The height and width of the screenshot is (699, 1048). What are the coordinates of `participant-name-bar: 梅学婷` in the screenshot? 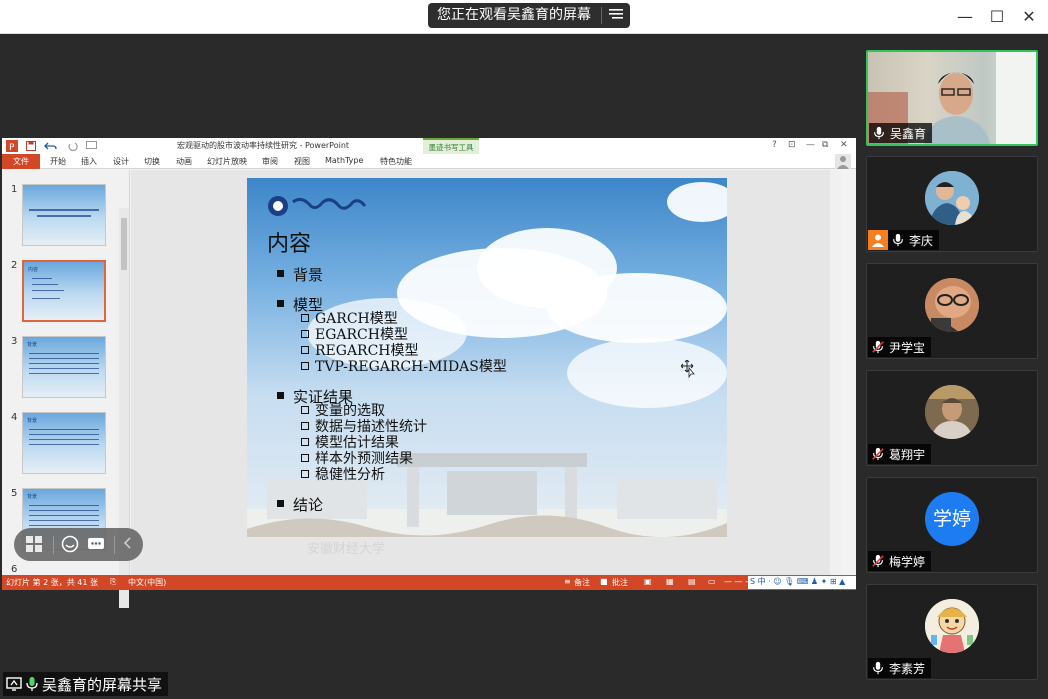 It's located at (900, 561).